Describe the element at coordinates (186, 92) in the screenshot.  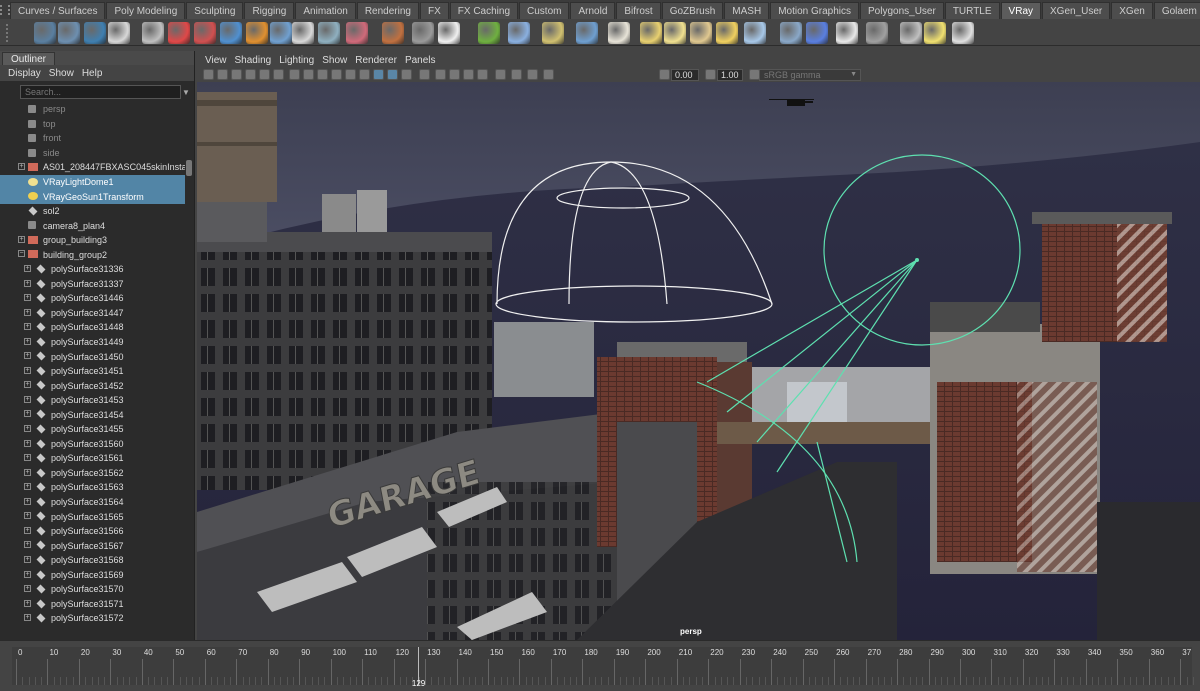
I see `search-dropdown-icon: ▼` at that location.